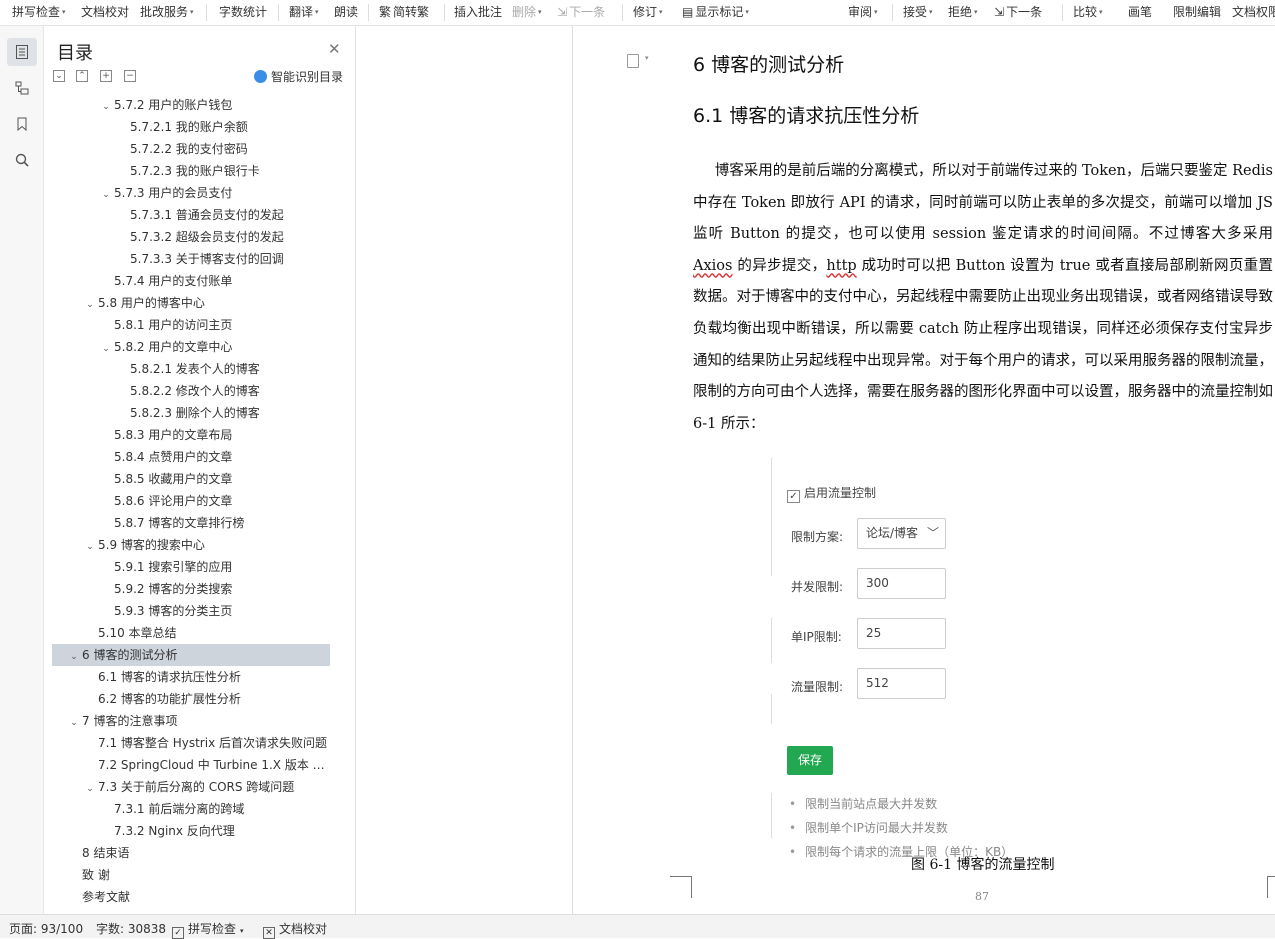 The height and width of the screenshot is (939, 1275). I want to click on toc-item: ⌄ 5.8.2 用户的文章中心, so click(191, 347).